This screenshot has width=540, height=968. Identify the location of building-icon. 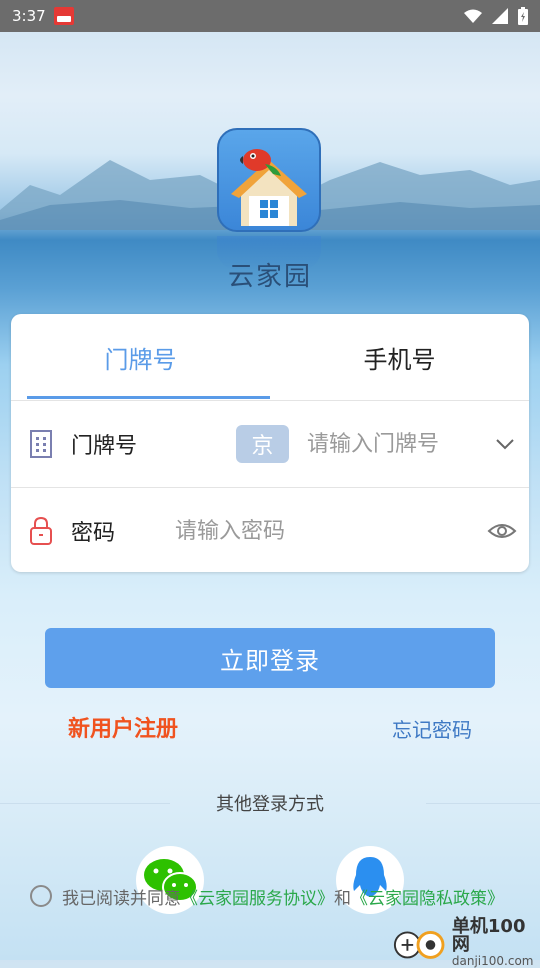
(41, 444).